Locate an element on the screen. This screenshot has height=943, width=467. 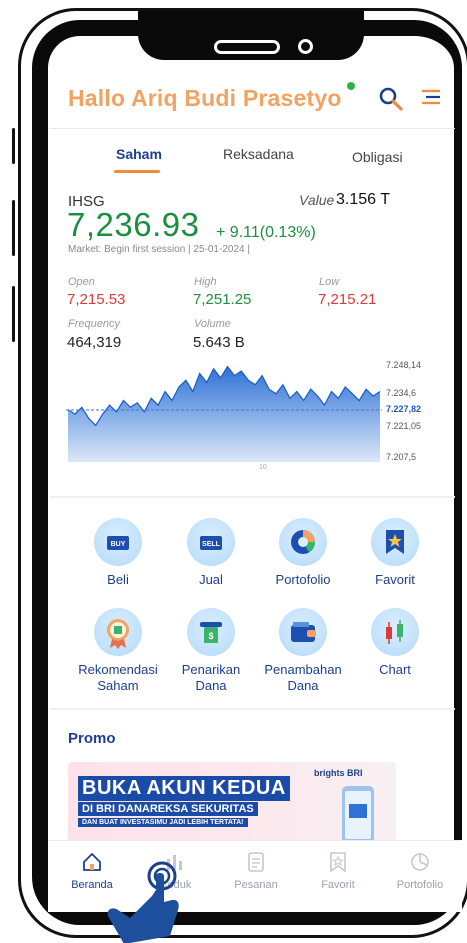
nav-item-favorit: Favorit is located at coordinates (338, 871).